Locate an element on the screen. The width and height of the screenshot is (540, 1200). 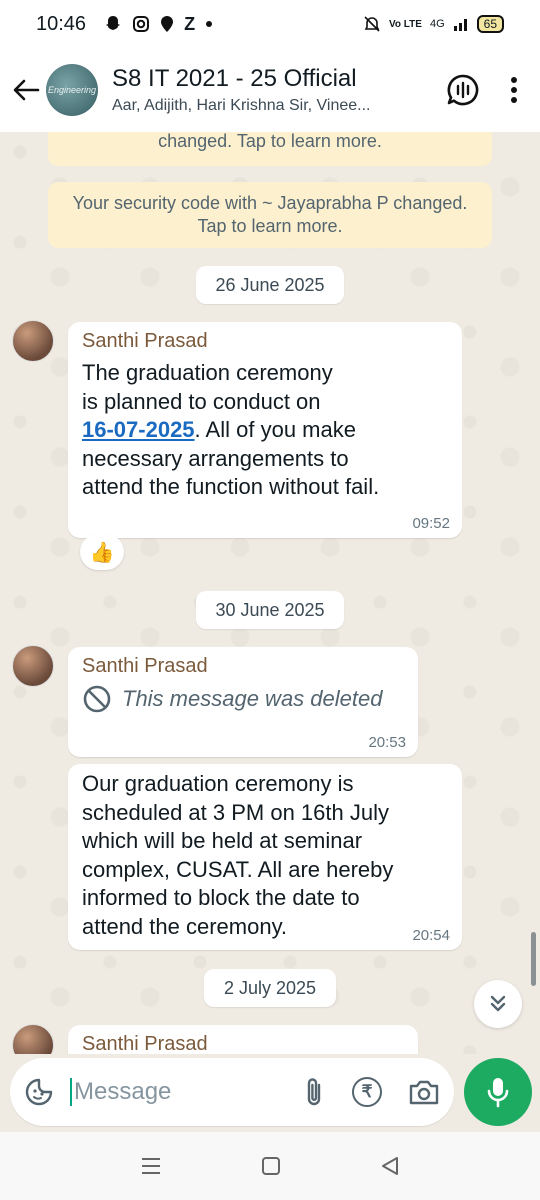
sticker-icon is located at coordinates (39, 1092).